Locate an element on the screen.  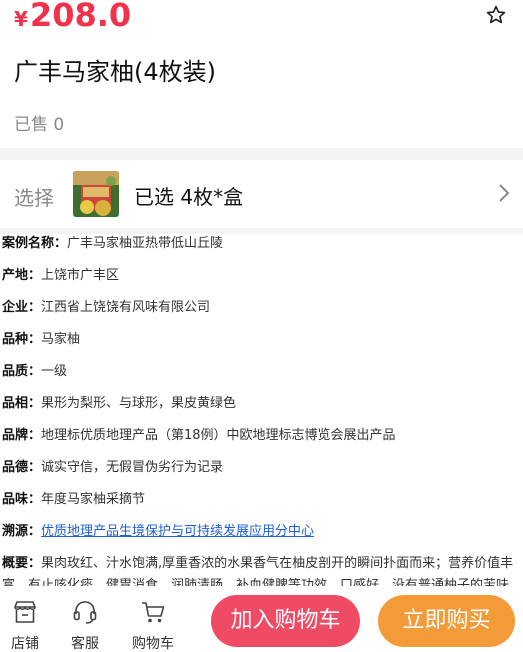
detail-value: 上饶市广丰区 is located at coordinates (80, 275).